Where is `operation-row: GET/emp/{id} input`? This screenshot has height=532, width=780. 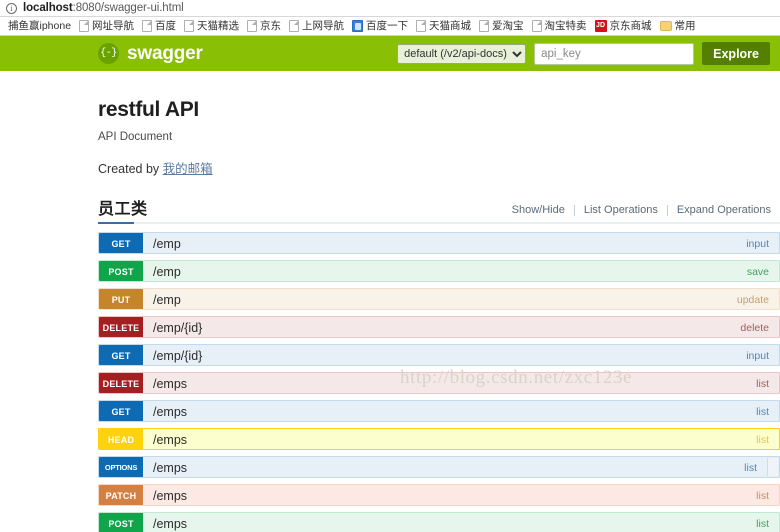 operation-row: GET/emp/{id} input is located at coordinates (439, 355).